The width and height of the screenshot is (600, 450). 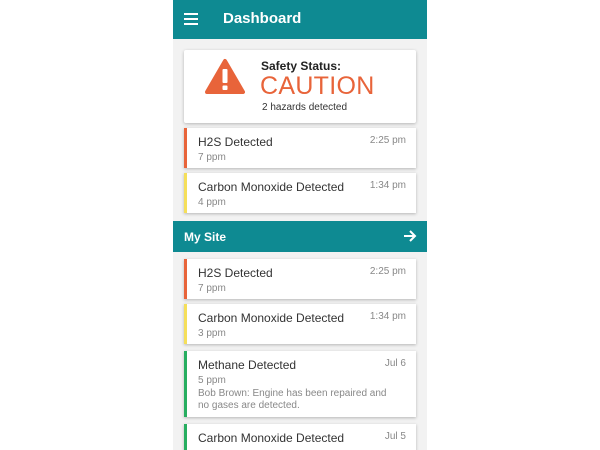 I want to click on warning-icon, so click(x=225, y=76).